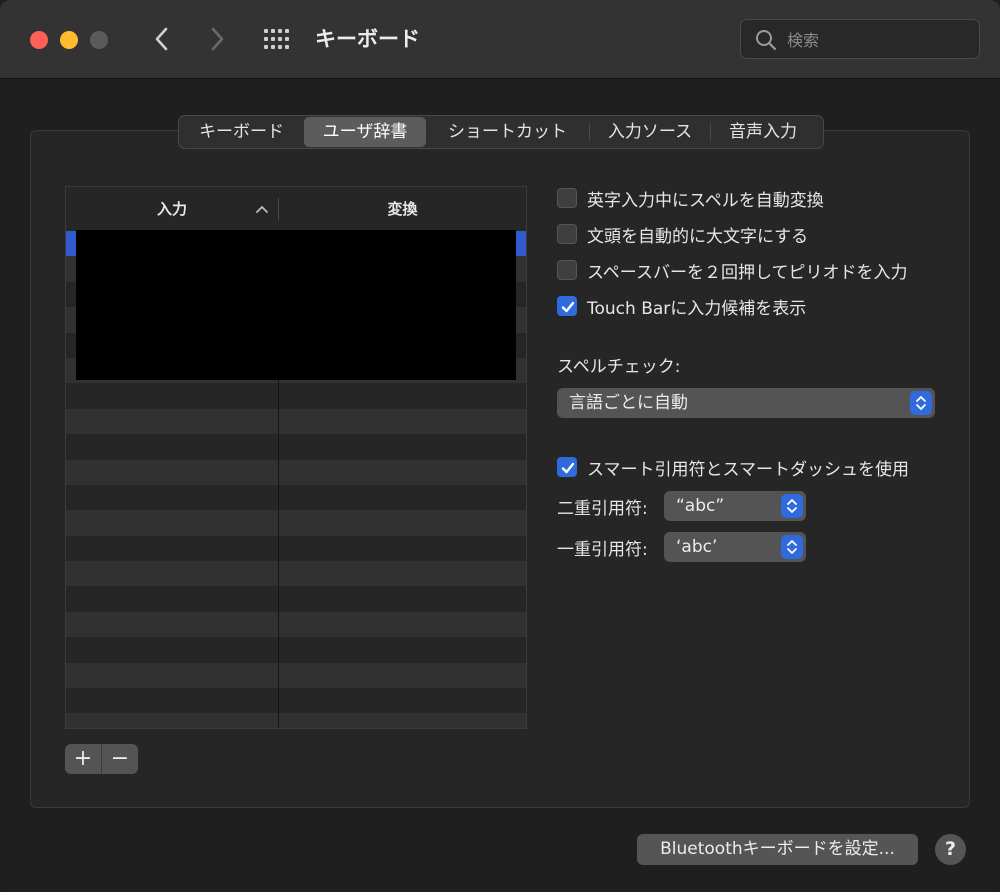  I want to click on show-all-button, so click(277, 39).